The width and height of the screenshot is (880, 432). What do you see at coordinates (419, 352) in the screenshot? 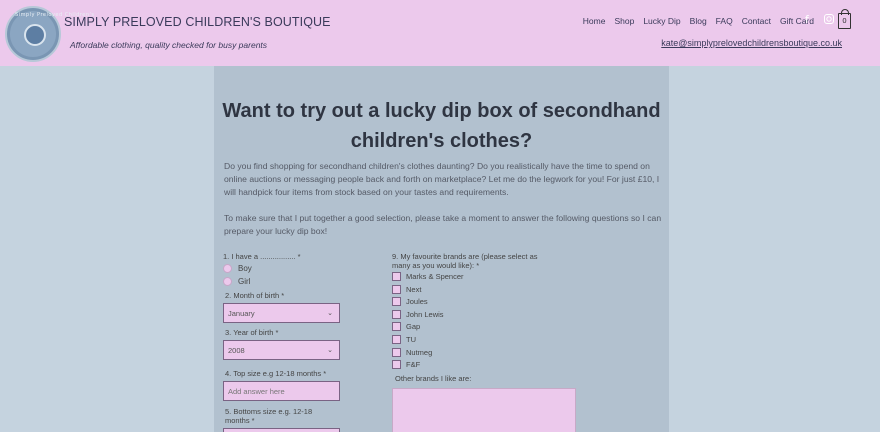
I see `brand-label: Nutmeg` at bounding box center [419, 352].